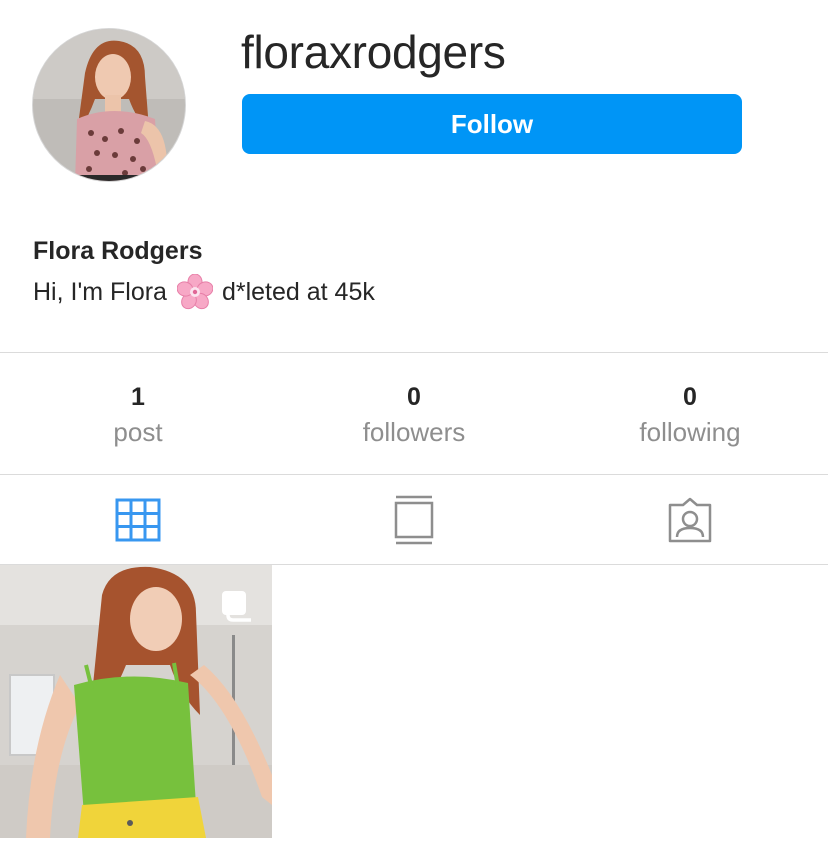 Image resolution: width=828 pixels, height=852 pixels. Describe the element at coordinates (138, 432) in the screenshot. I see `stat-posts-label: post` at that location.